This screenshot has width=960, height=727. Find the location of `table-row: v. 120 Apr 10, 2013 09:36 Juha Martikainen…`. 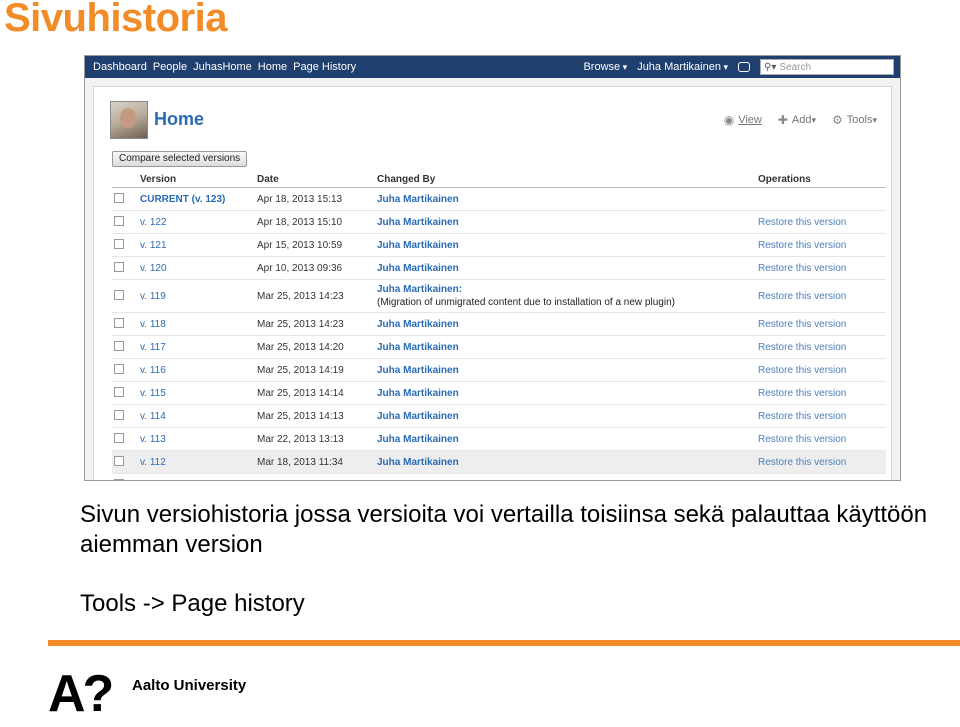

table-row: v. 120 Apr 10, 2013 09:36 Juha Martikainen… is located at coordinates (499, 268).